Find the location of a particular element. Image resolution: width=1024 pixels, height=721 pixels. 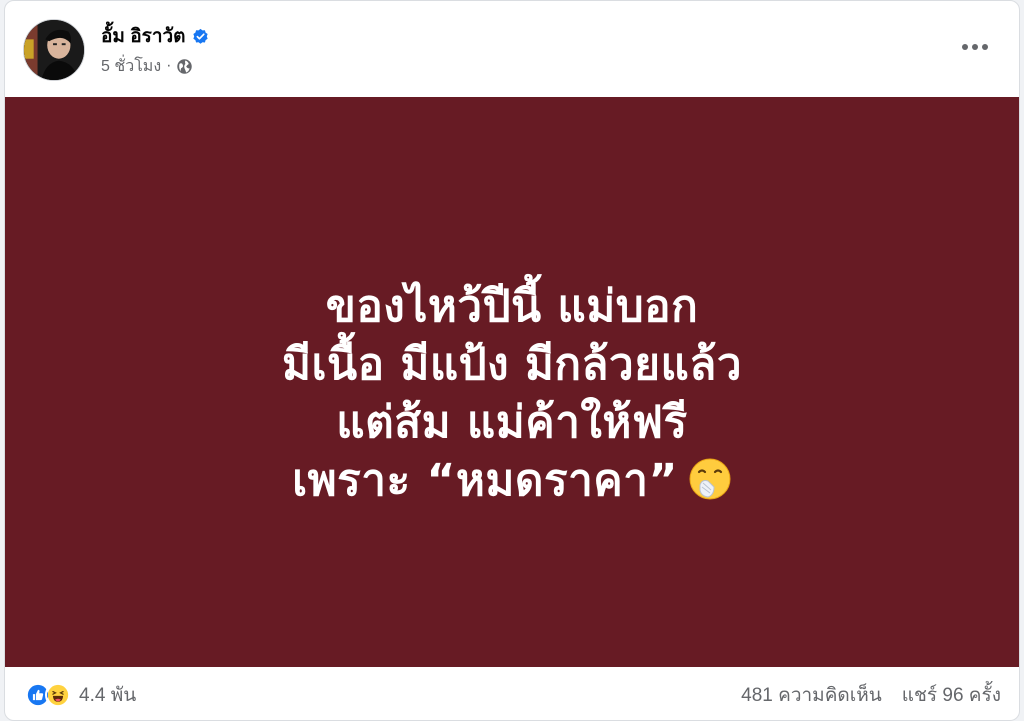

verified-badge-icon is located at coordinates (200, 36).